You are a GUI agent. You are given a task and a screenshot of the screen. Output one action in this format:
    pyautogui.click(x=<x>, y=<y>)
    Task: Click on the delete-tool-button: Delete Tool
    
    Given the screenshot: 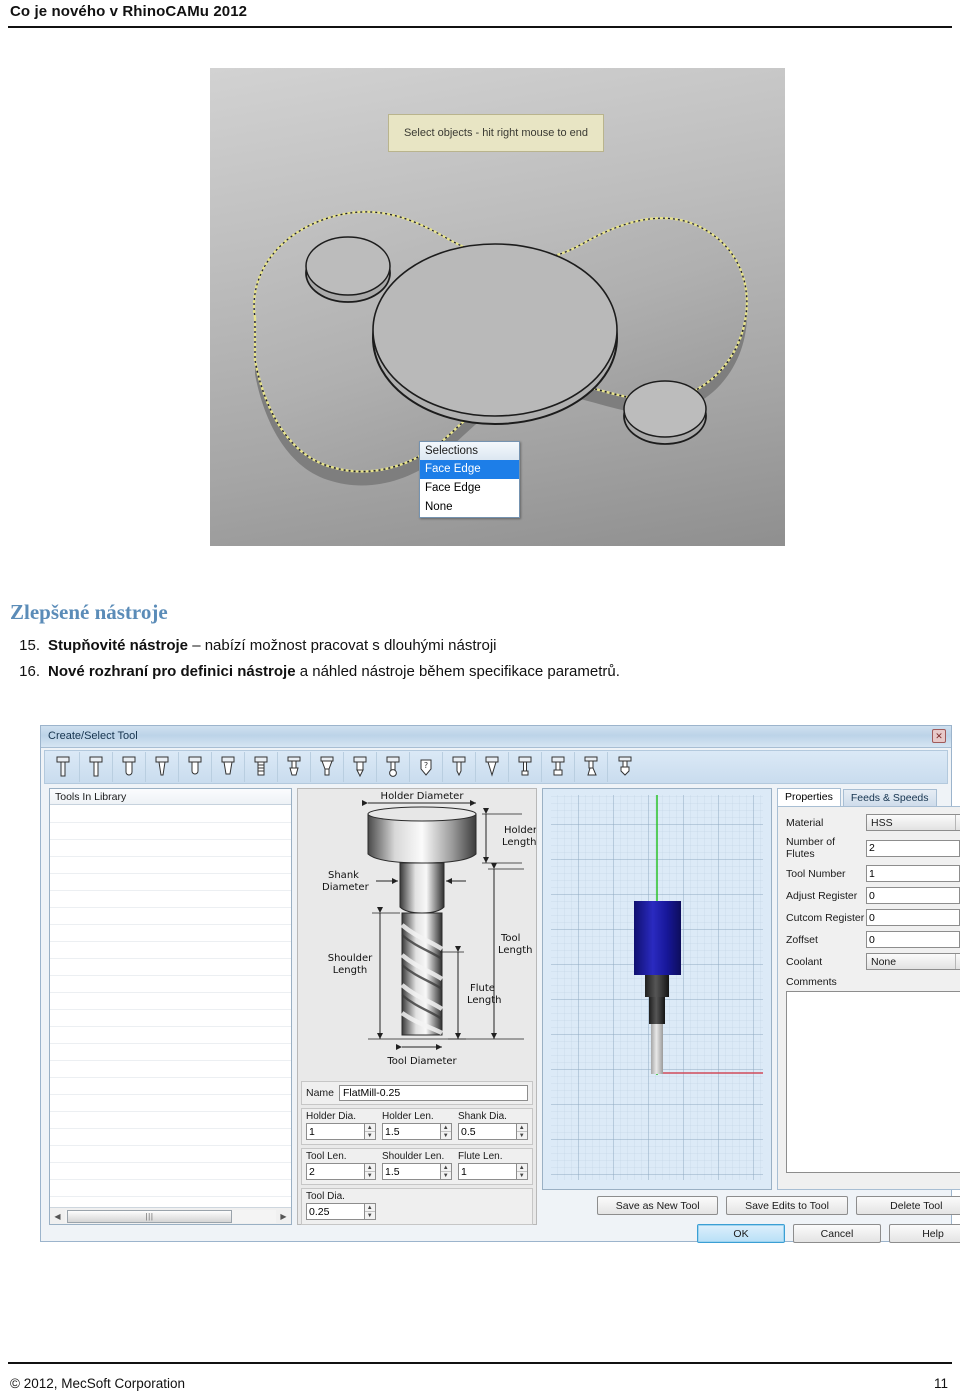 What is the action you would take?
    pyautogui.click(x=907, y=1205)
    